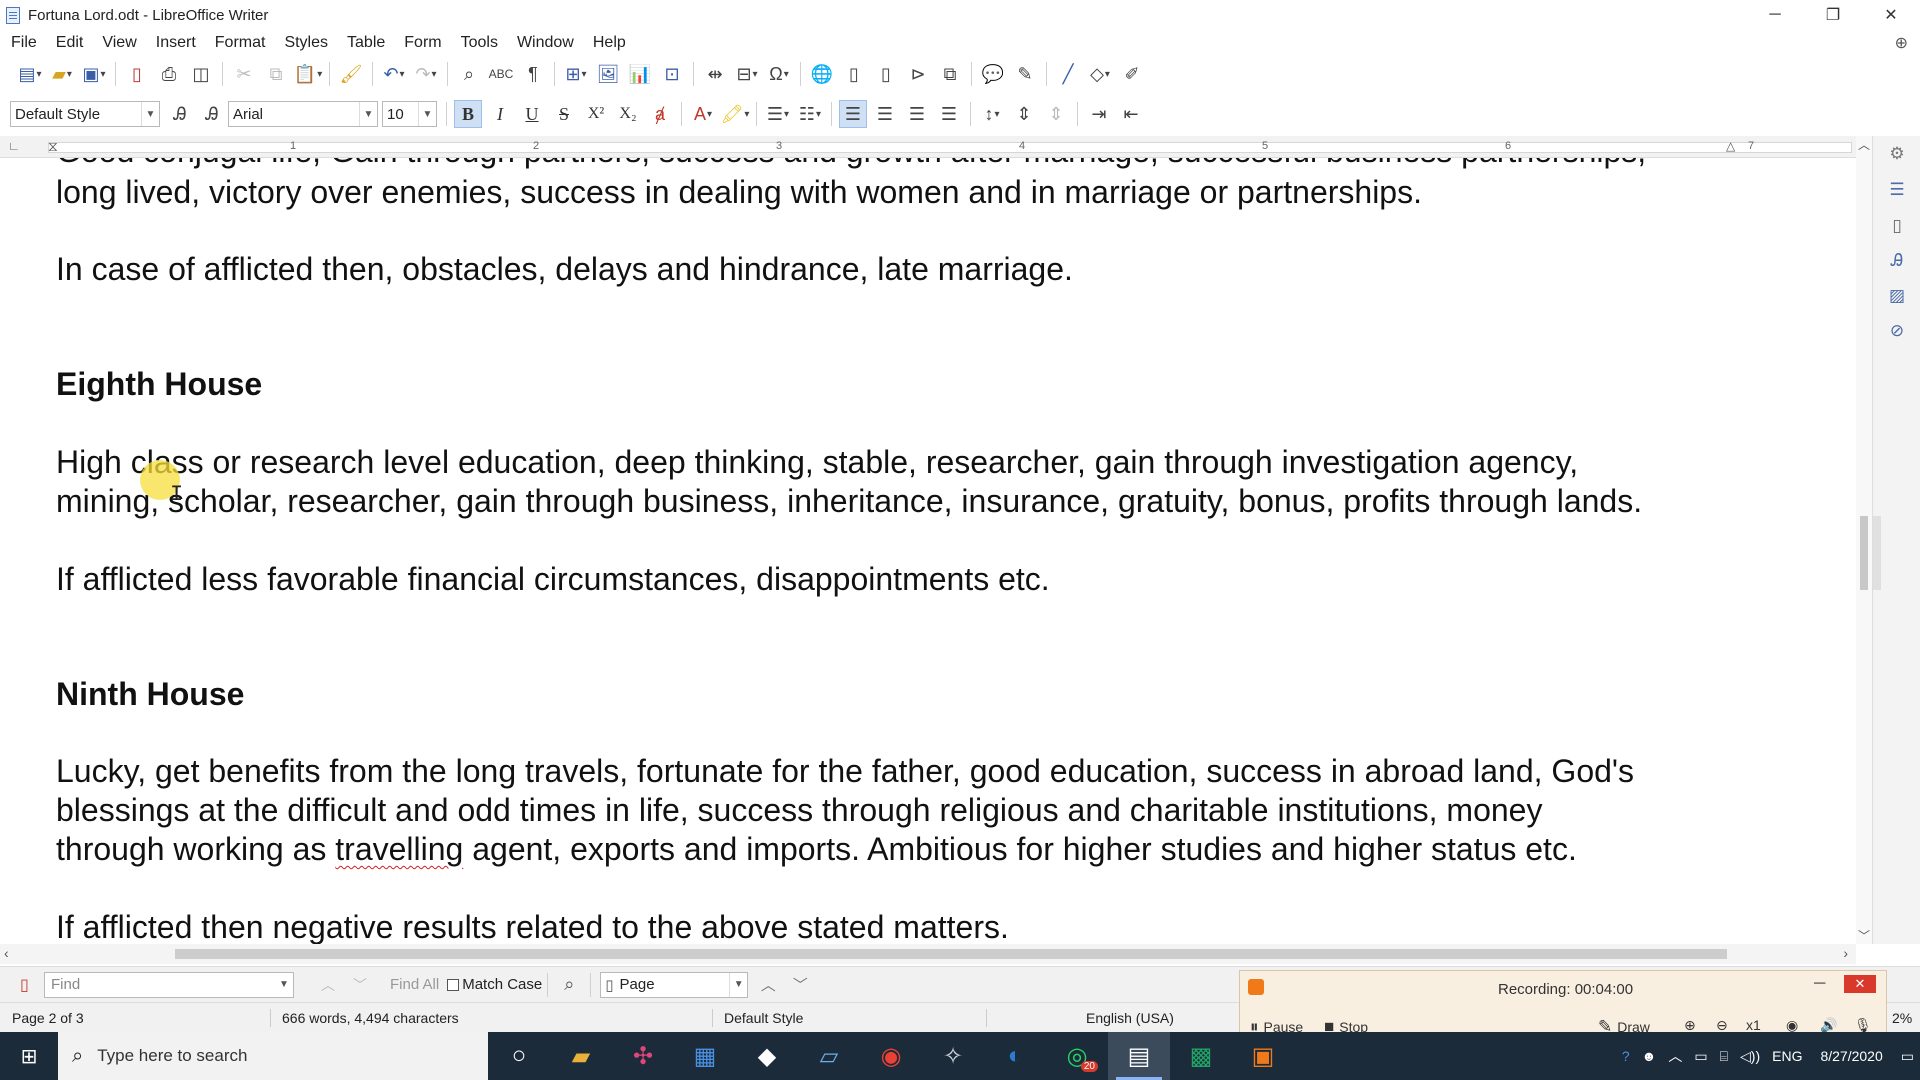  What do you see at coordinates (1131, 114) in the screenshot?
I see `decrease-indent-icon: ⇤` at bounding box center [1131, 114].